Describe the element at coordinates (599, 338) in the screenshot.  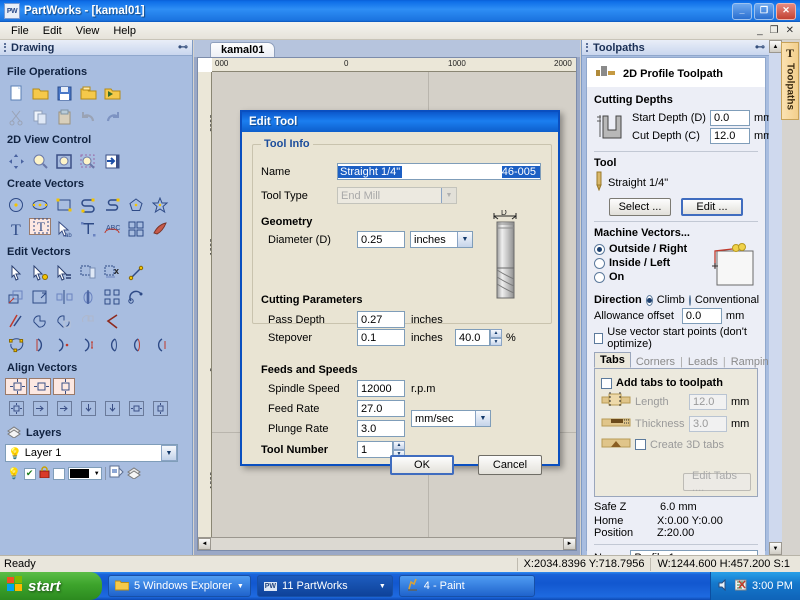
I see `use-start-points-checkbox` at that location.